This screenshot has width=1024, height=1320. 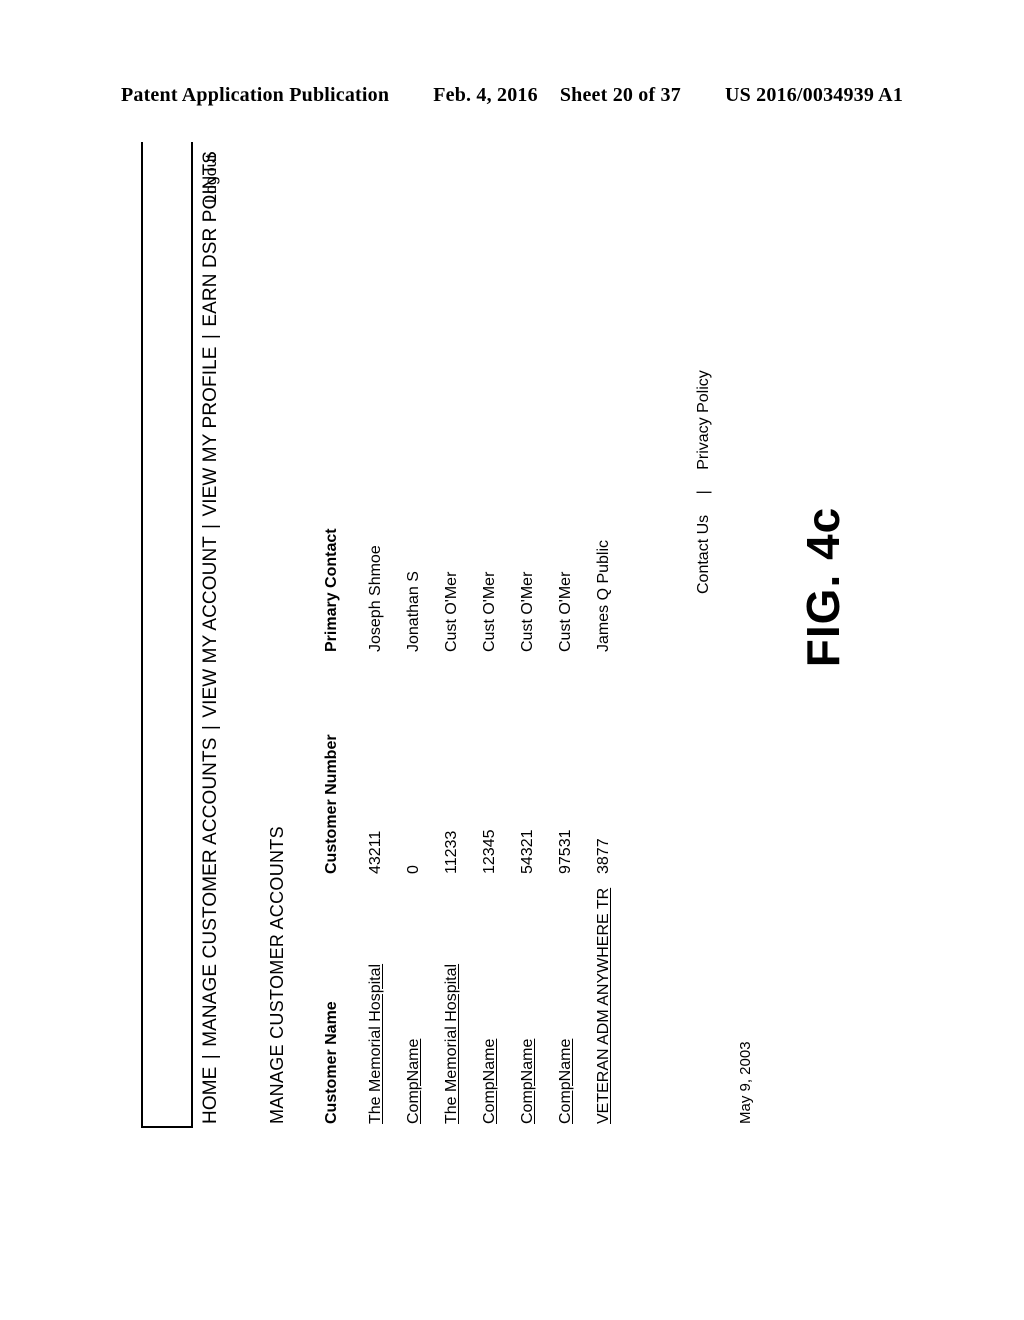 What do you see at coordinates (375, 852) in the screenshot?
I see `cell-customer-number: 43211` at bounding box center [375, 852].